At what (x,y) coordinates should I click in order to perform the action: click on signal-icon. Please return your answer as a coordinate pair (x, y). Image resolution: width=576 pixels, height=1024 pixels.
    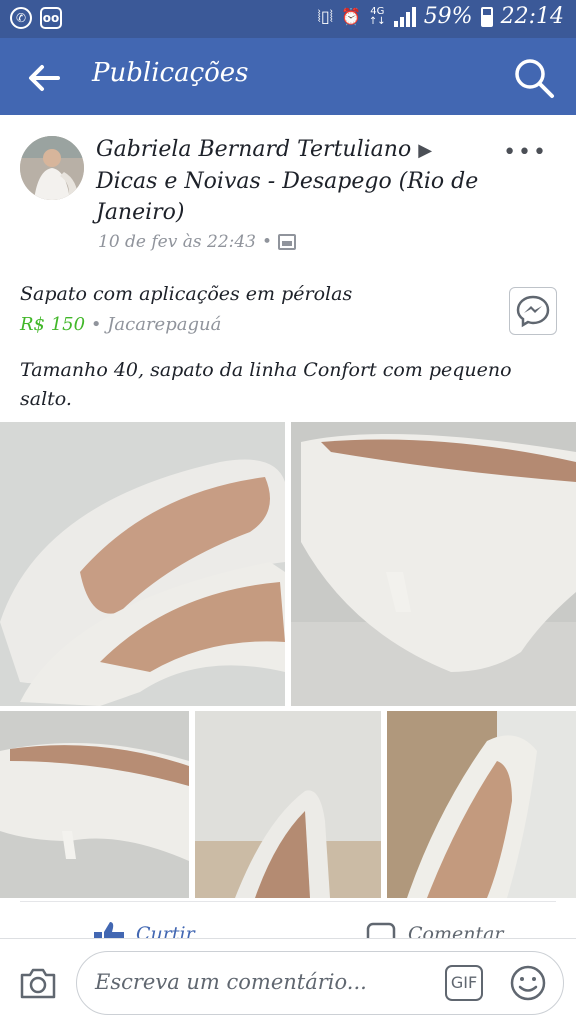
    Looking at the image, I should click on (404, 16).